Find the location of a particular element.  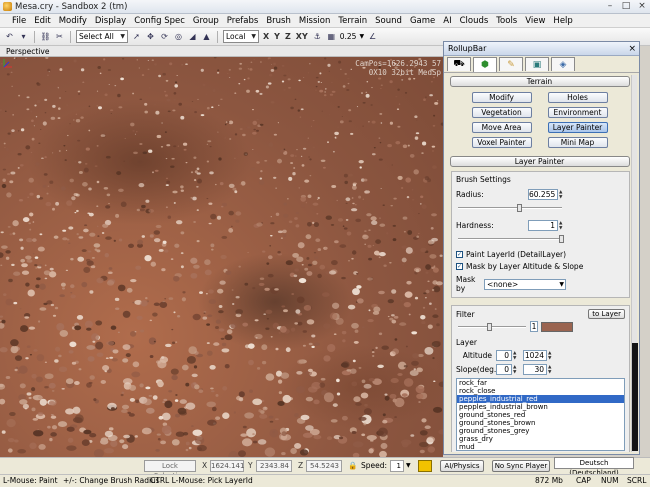

mask-by-select: <none> ▼ is located at coordinates (525, 284).